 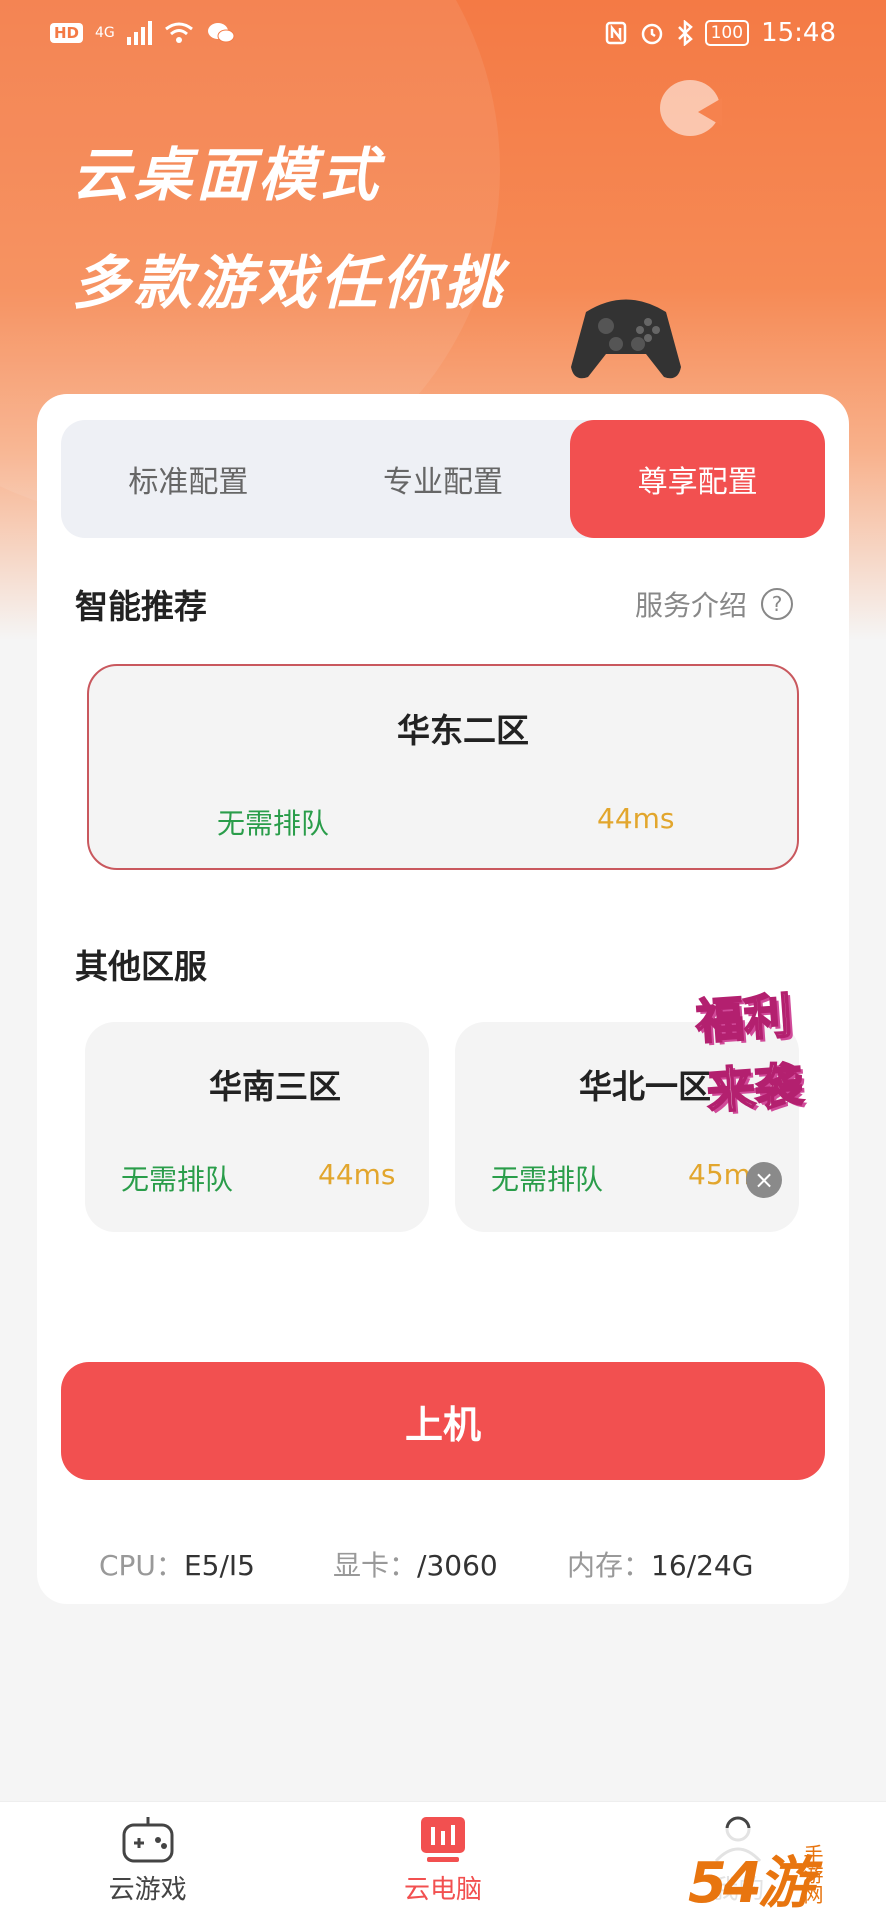 I want to click on hero-headline: 云桌面模式, so click(x=227, y=175).